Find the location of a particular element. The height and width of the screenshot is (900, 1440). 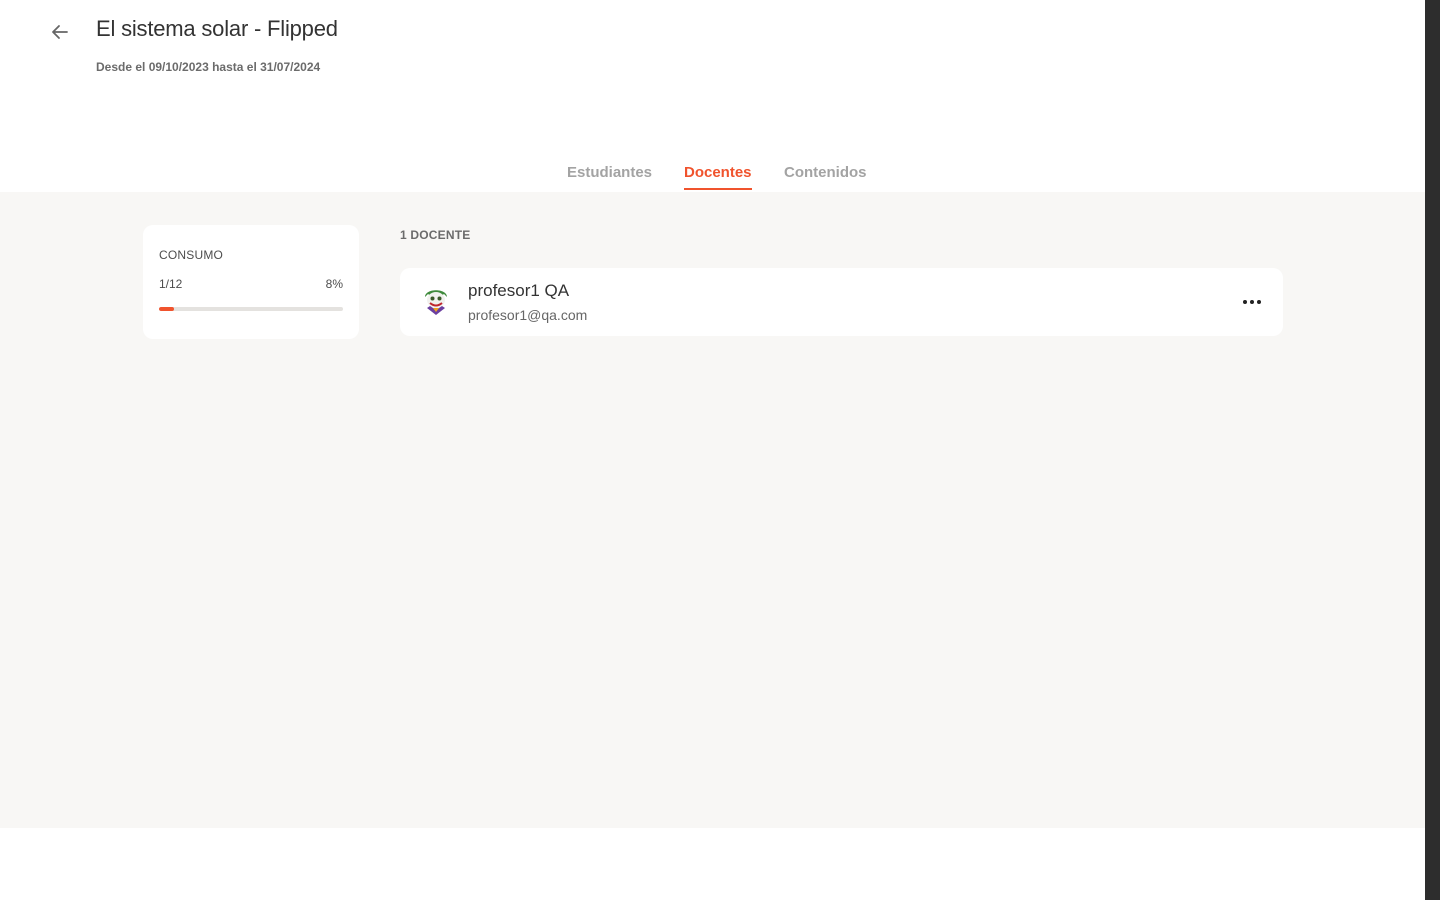

back-button is located at coordinates (60, 32).